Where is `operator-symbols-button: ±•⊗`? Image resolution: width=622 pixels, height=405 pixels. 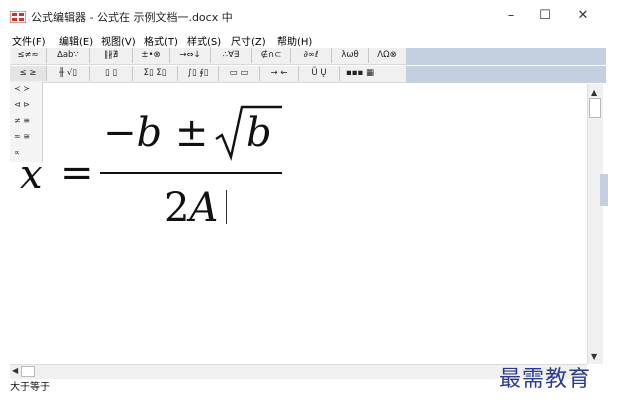 operator-symbols-button: ±•⊗ is located at coordinates (151, 55).